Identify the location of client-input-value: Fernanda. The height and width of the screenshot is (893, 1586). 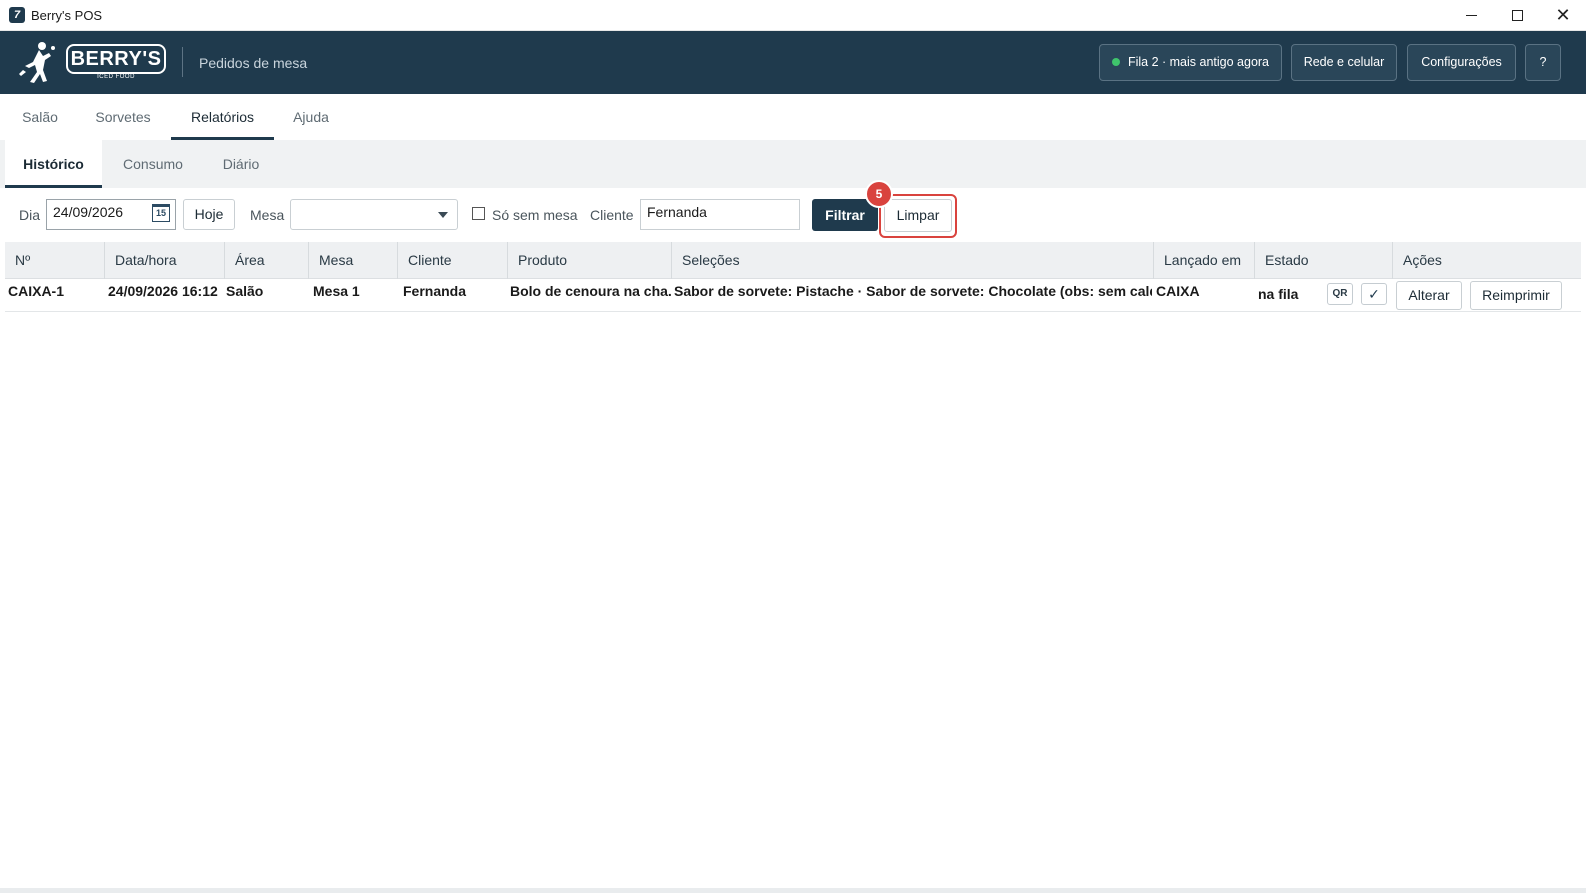
(677, 212).